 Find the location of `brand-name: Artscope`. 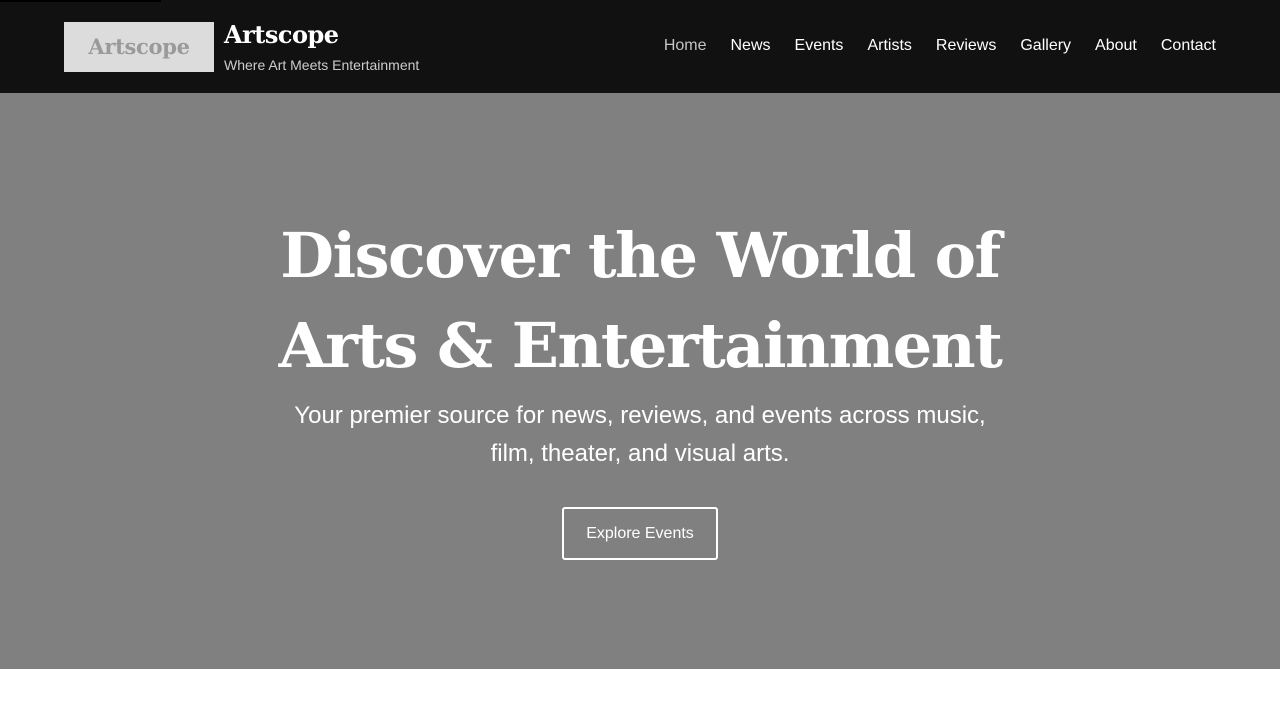

brand-name: Artscope is located at coordinates (281, 34).